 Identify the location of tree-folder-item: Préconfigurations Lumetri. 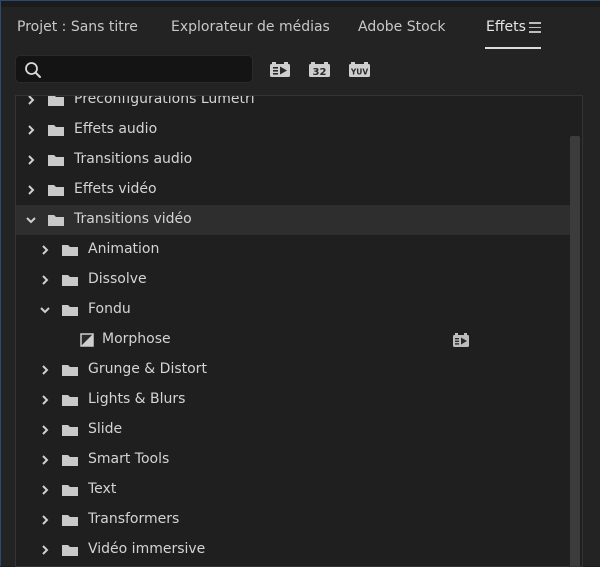
(294, 105).